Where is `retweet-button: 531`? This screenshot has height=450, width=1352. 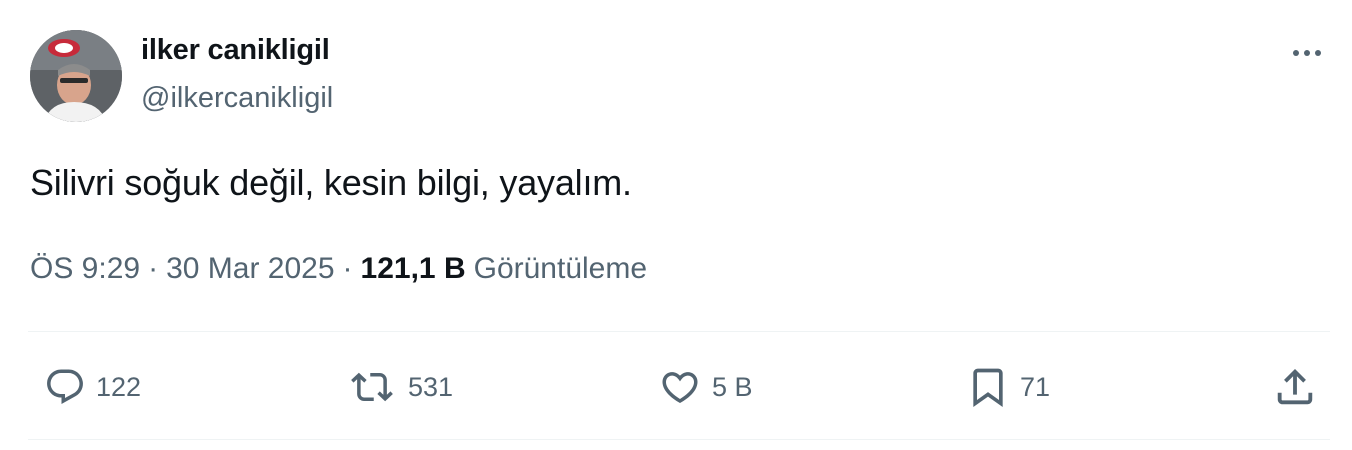
retweet-button: 531 is located at coordinates (399, 387).